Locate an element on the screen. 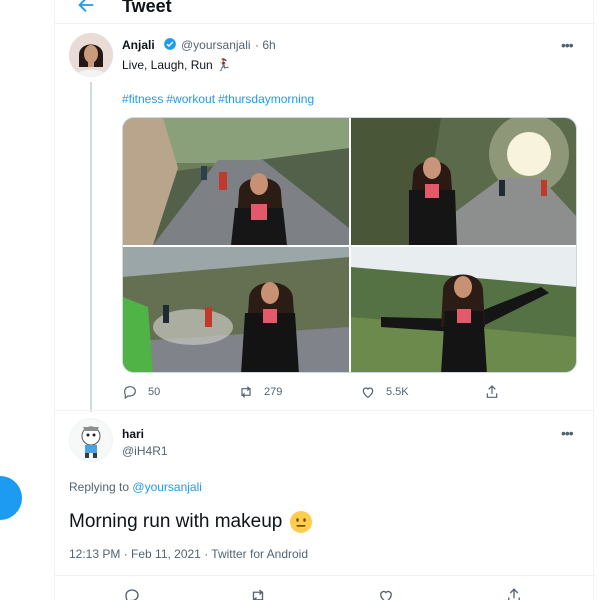 Image resolution: width=600 pixels, height=600 pixels. author-handle: @yoursanjali is located at coordinates (216, 45).